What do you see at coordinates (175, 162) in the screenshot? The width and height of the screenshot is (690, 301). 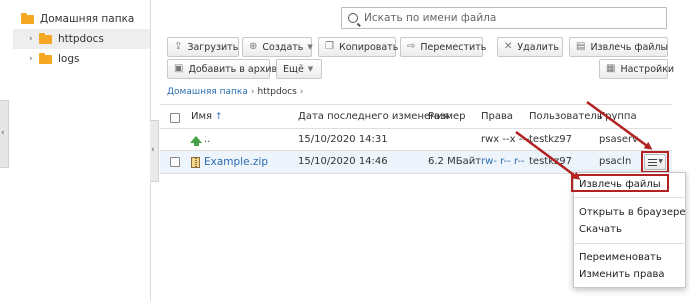 I see `row-checkbox` at bounding box center [175, 162].